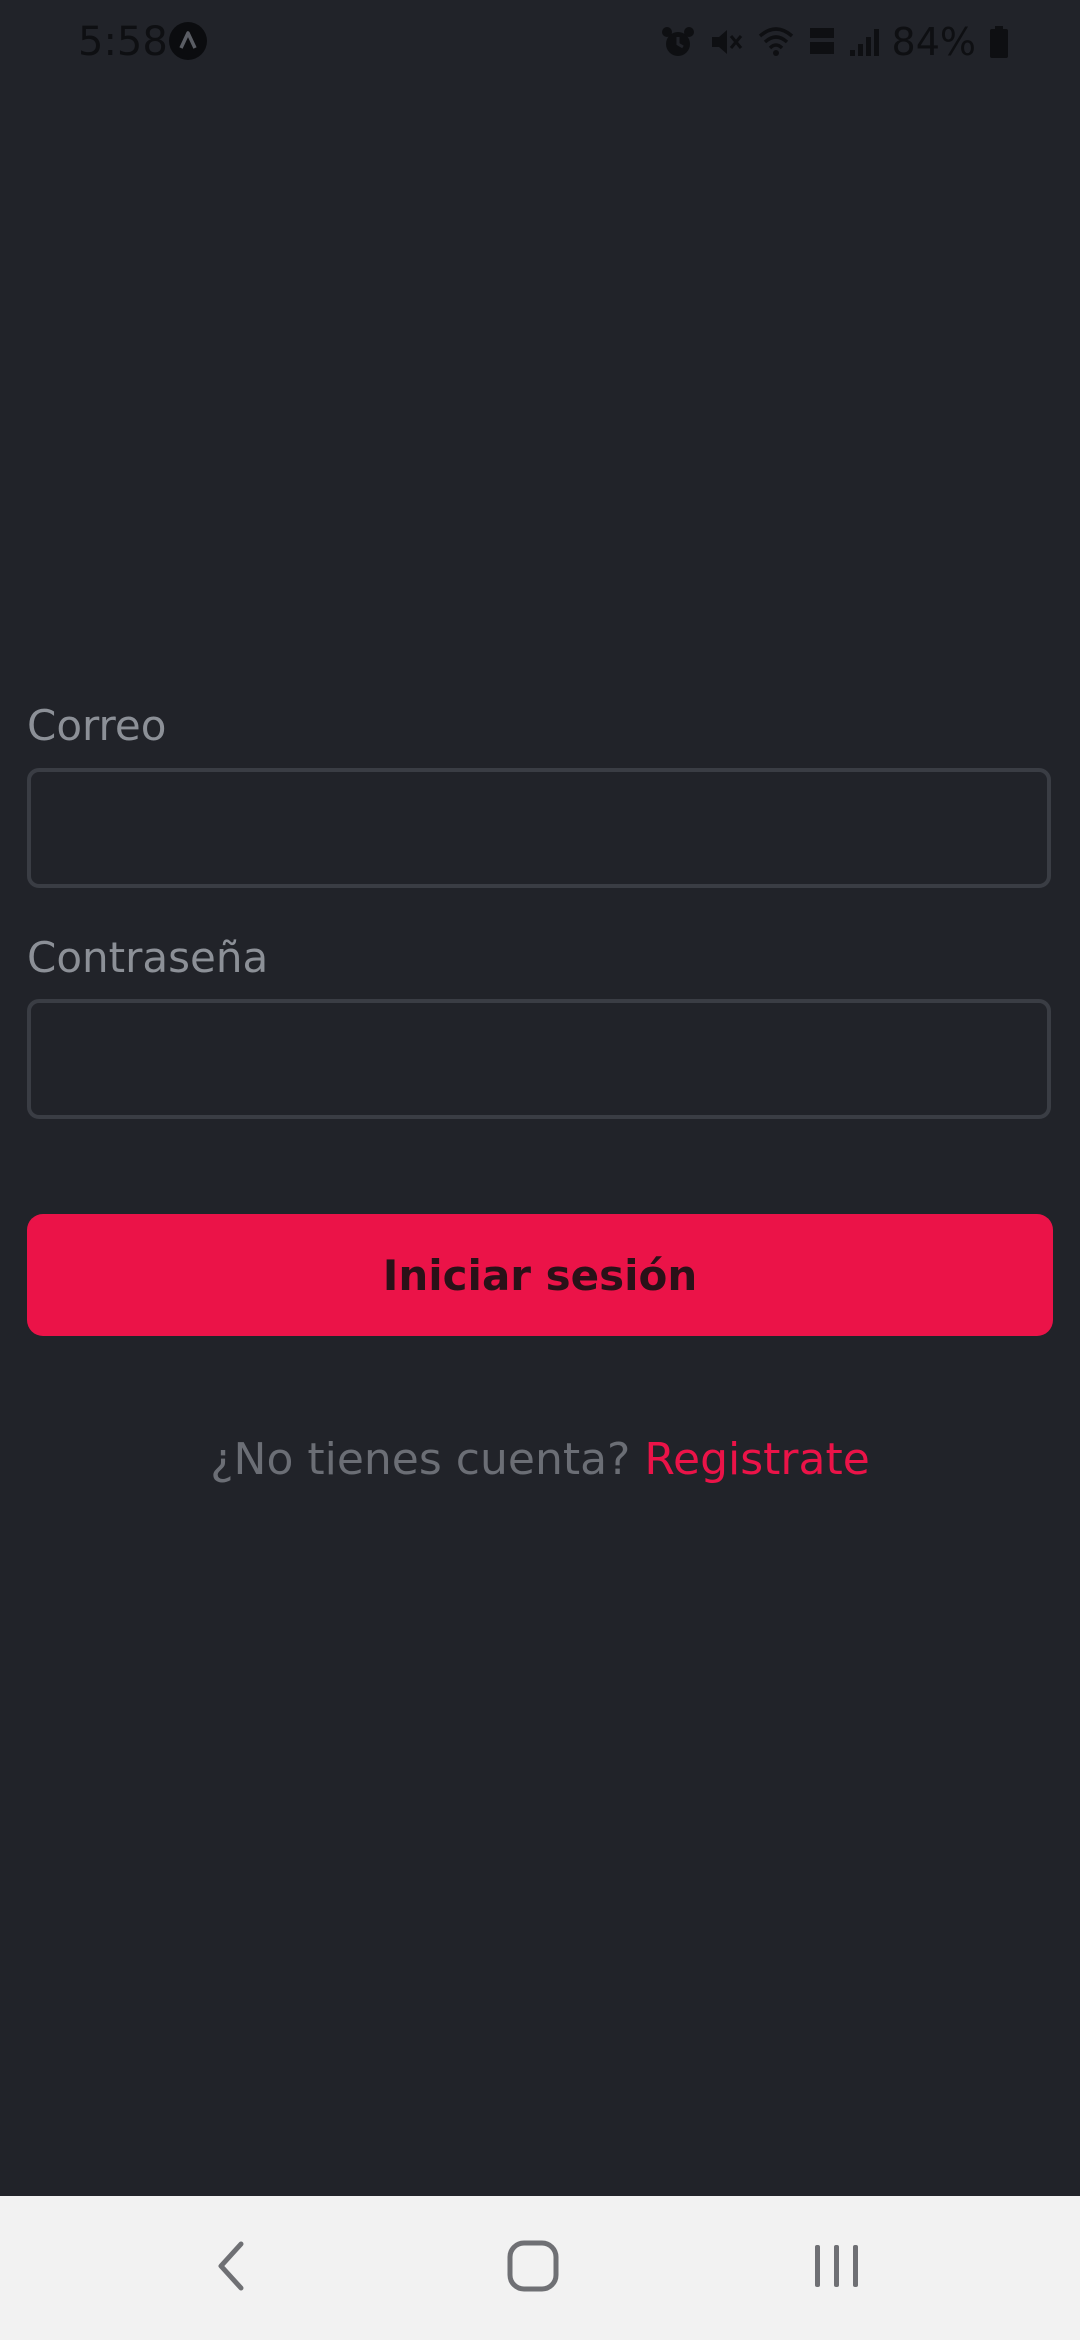 This screenshot has height=2340, width=1080. I want to click on battery-icon, so click(999, 42).